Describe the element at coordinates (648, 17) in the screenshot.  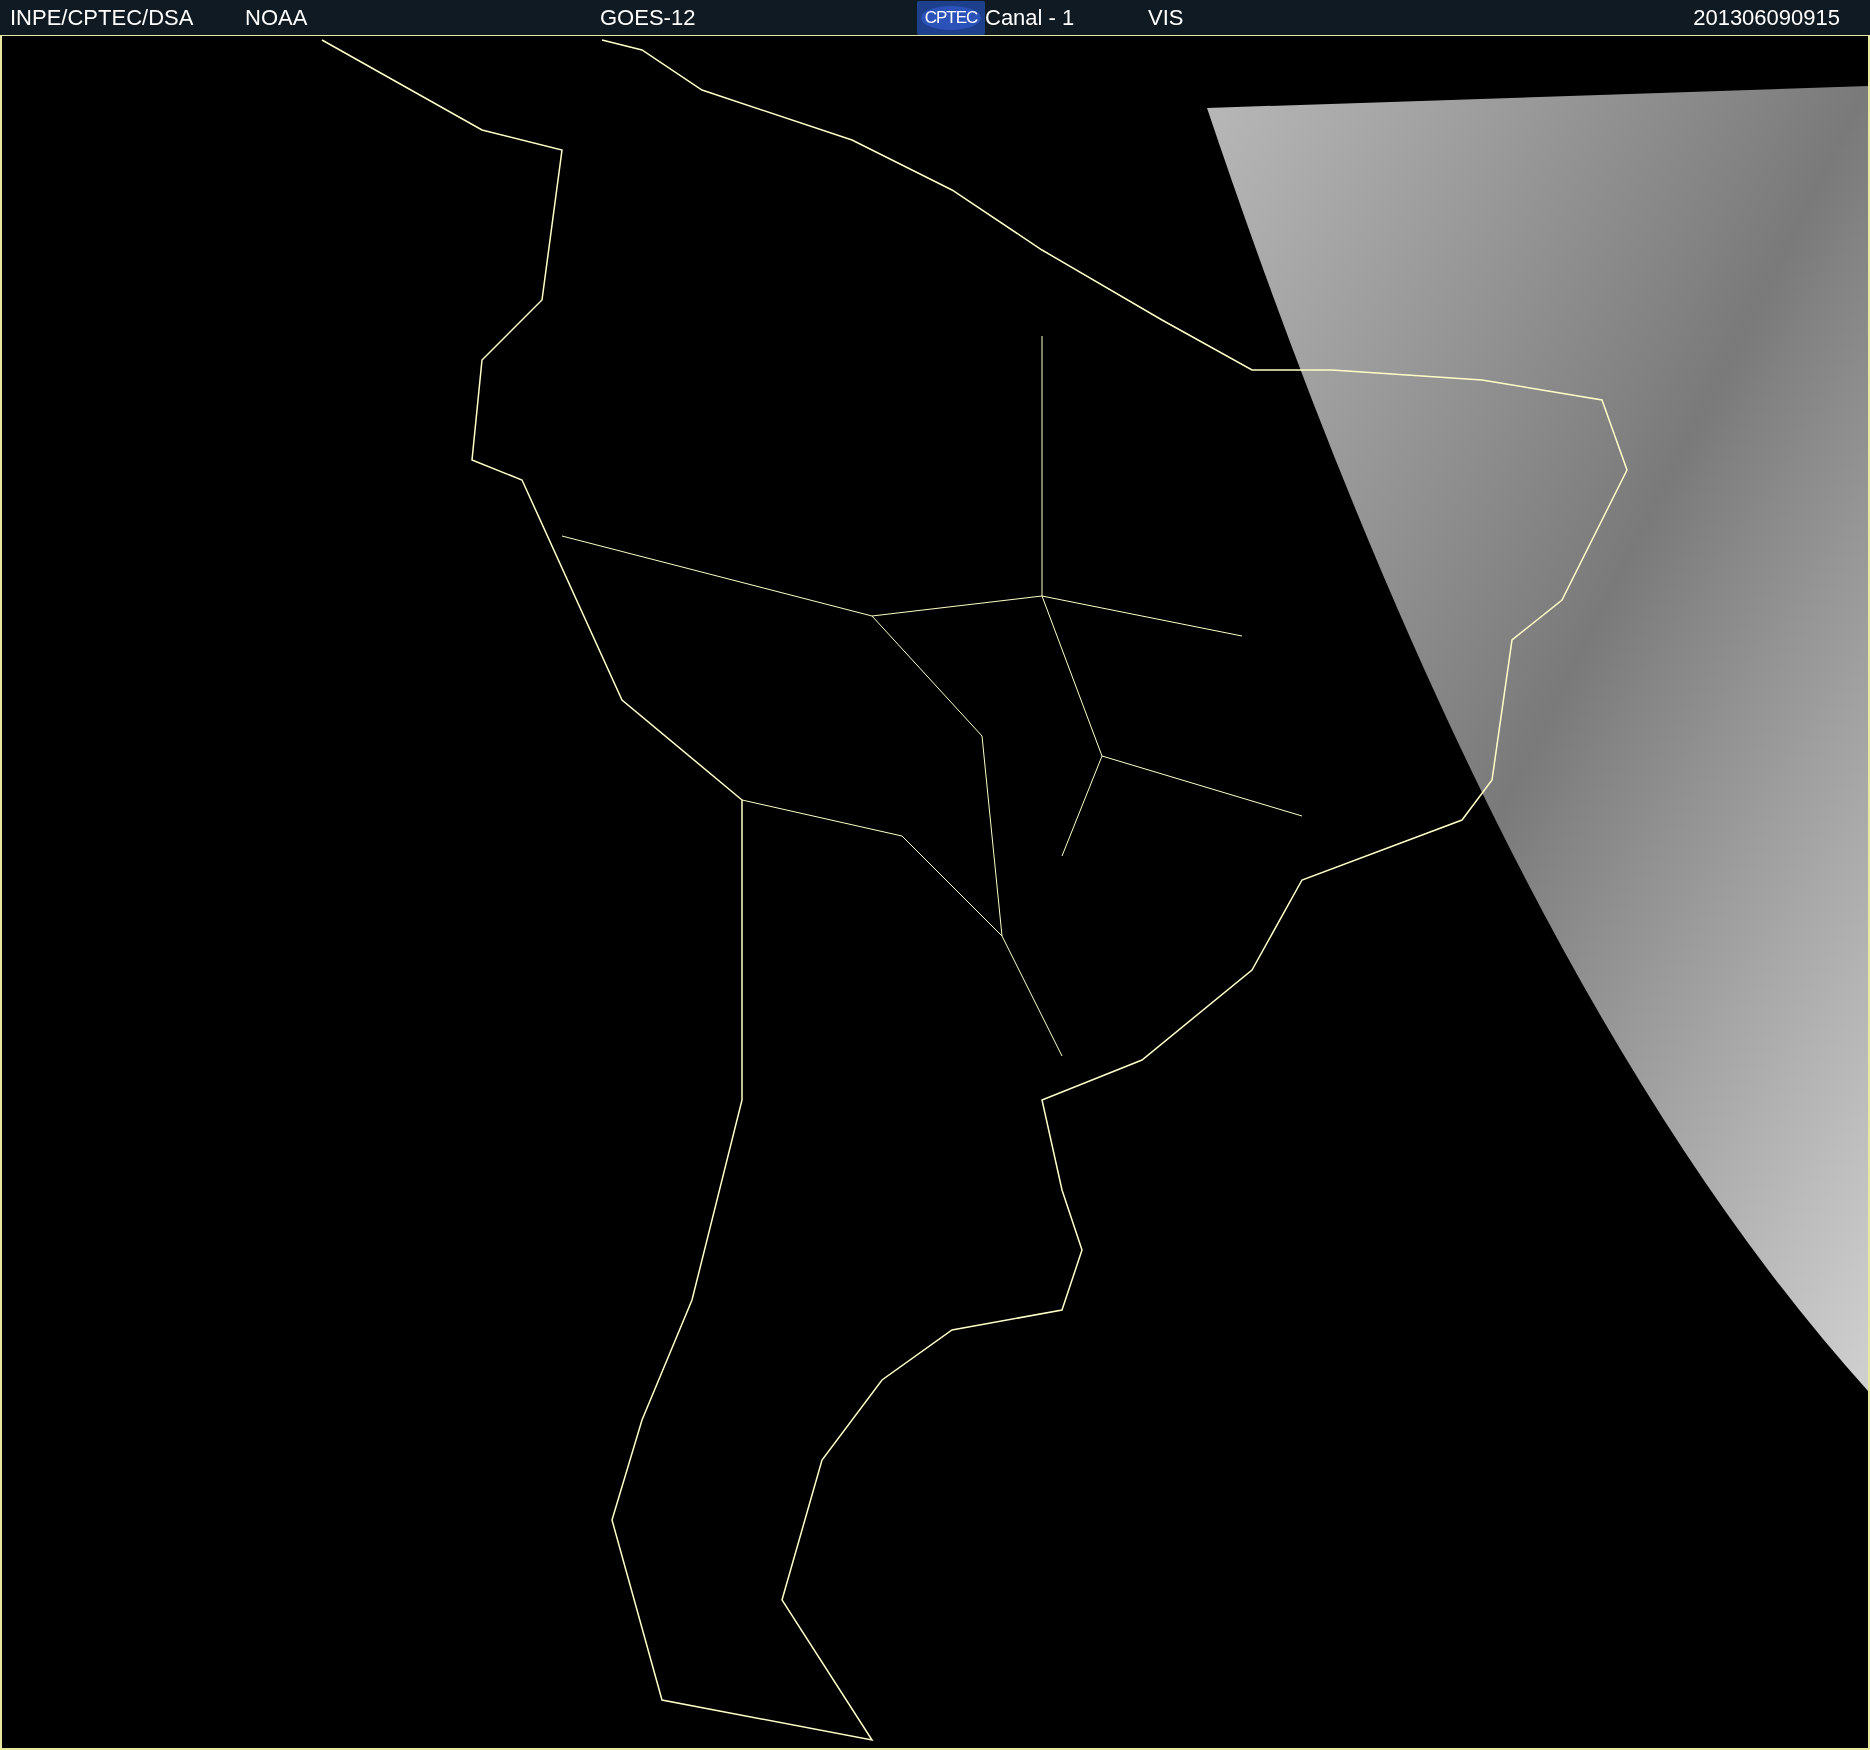
I see `satellite-label: GOES-12` at that location.